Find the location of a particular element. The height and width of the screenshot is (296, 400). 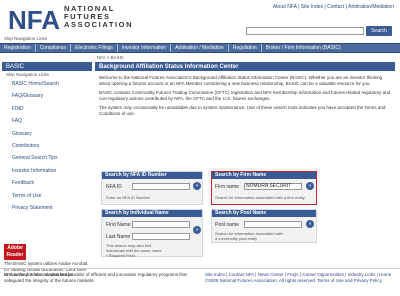

pool-name-label: Pool name is located at coordinates (227, 225).